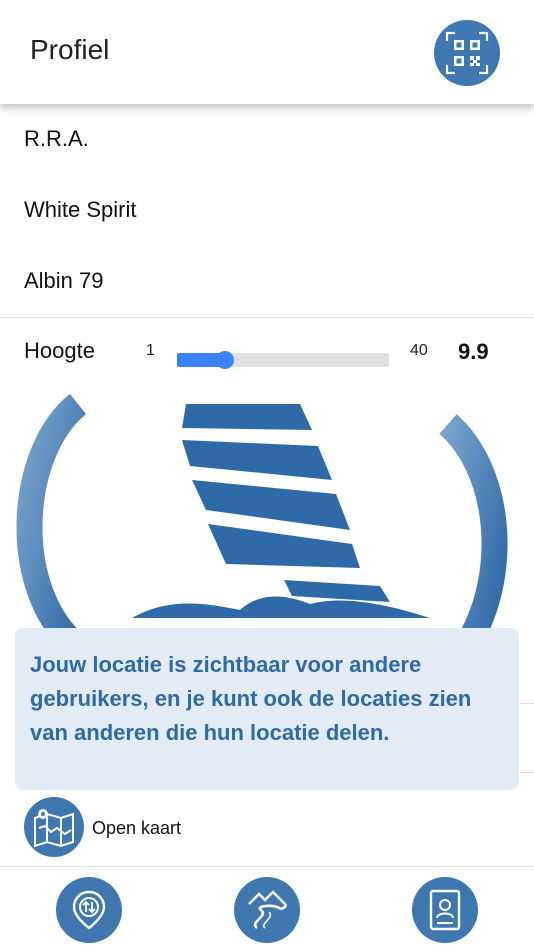 The height and width of the screenshot is (951, 534). What do you see at coordinates (267, 211) in the screenshot?
I see `profile-field-boat-name: White Spirit` at bounding box center [267, 211].